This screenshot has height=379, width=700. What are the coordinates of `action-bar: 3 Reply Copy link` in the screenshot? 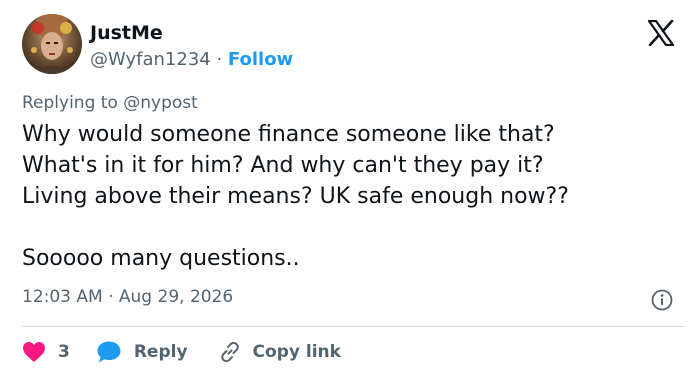 It's located at (181, 352).